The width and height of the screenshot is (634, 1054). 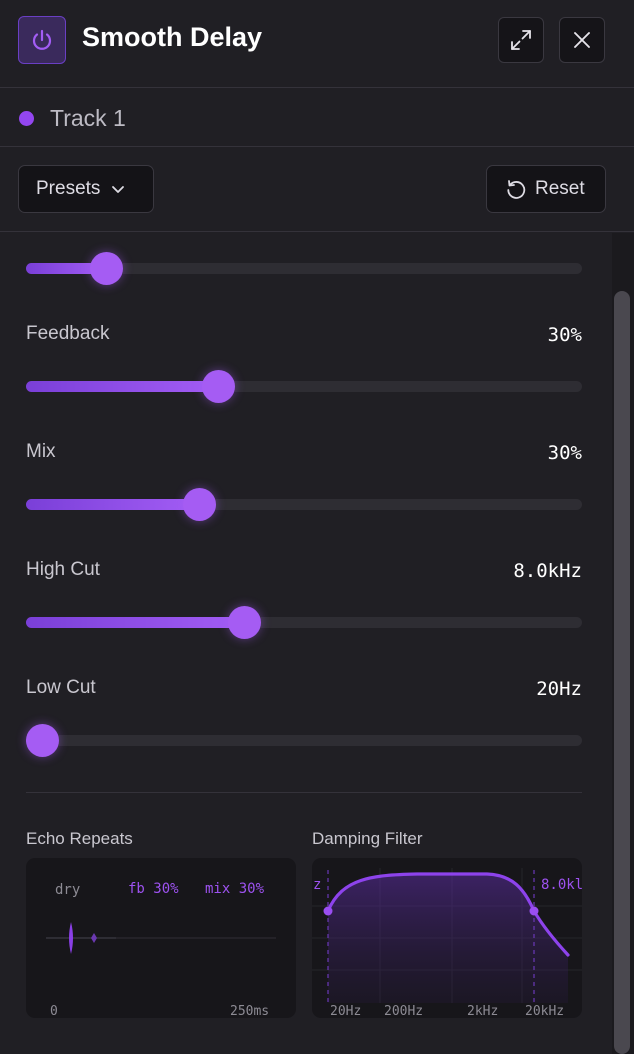 I want to click on mix-slider-fill, so click(x=112, y=504).